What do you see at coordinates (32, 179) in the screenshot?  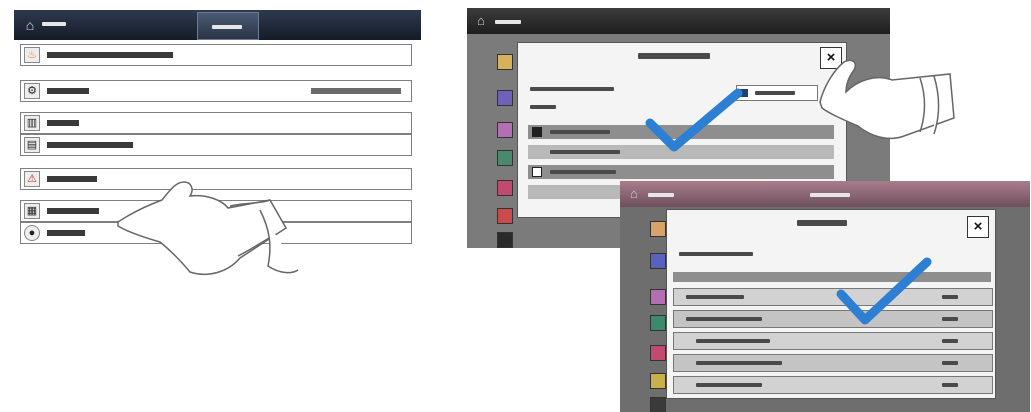 I see `alert-icon: ⚠` at bounding box center [32, 179].